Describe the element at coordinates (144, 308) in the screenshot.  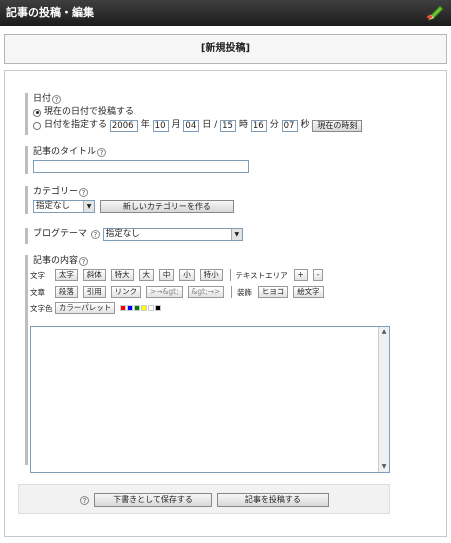
I see `color-swatch-yellow` at that location.